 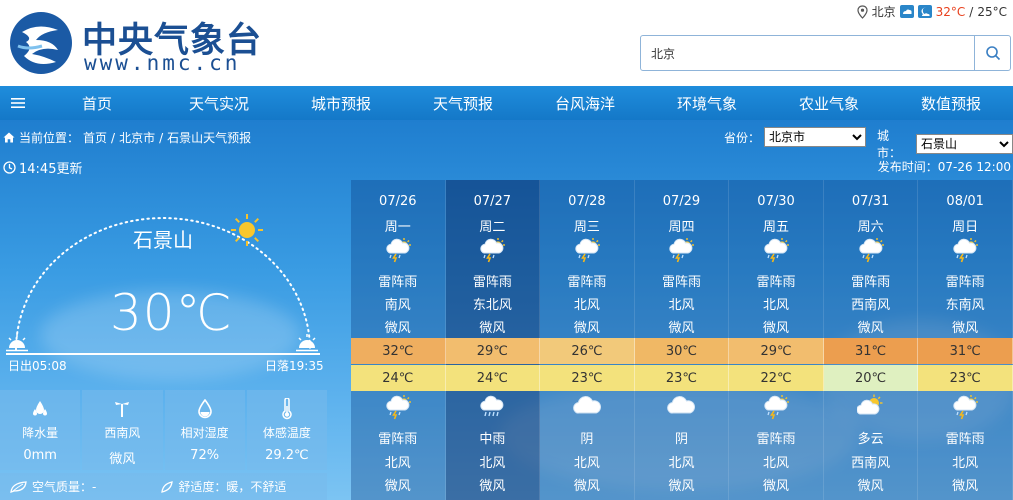 I want to click on top-weather-info: 北京 32°C / 25°C, so click(x=932, y=11).